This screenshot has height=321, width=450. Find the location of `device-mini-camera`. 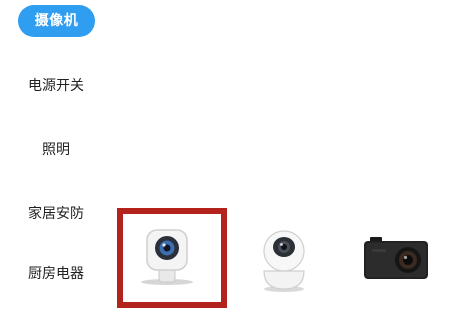

device-mini-camera is located at coordinates (167, 256).